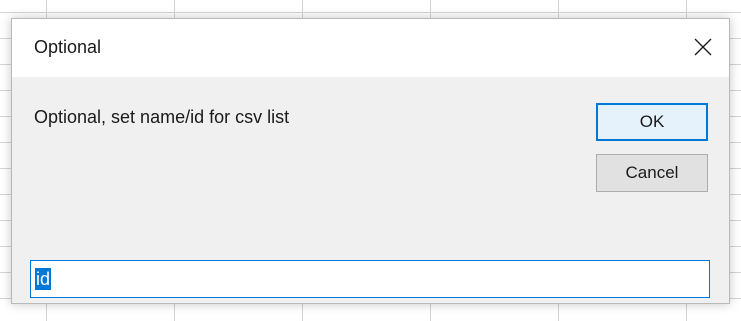 The width and height of the screenshot is (741, 321). What do you see at coordinates (162, 117) in the screenshot?
I see `dialog-prompt: Optional, set name/id for csv list` at bounding box center [162, 117].